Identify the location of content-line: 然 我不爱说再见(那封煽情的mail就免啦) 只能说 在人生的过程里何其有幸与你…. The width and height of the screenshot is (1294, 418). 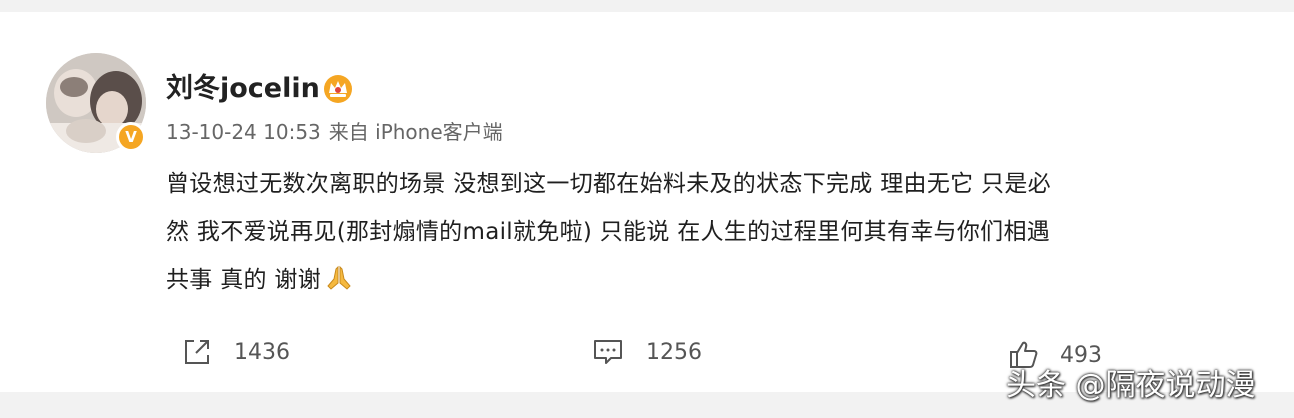
(608, 232).